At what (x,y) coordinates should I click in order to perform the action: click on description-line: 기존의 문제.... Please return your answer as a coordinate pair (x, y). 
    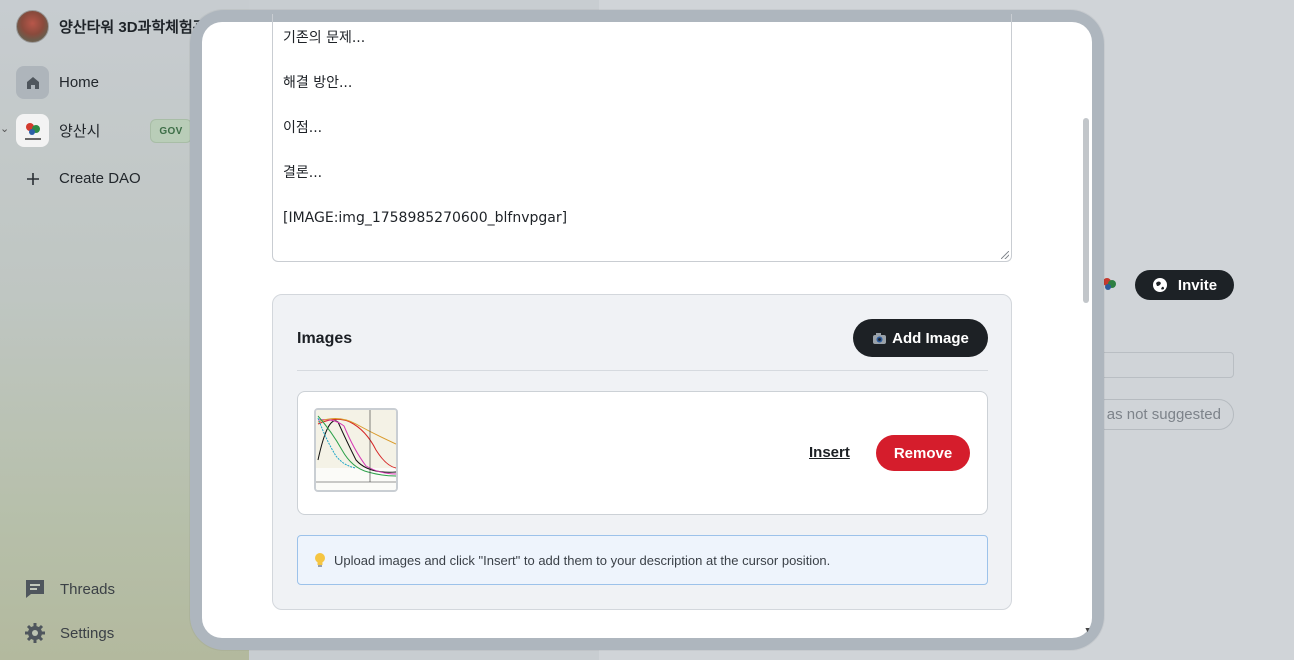
    Looking at the image, I should click on (324, 38).